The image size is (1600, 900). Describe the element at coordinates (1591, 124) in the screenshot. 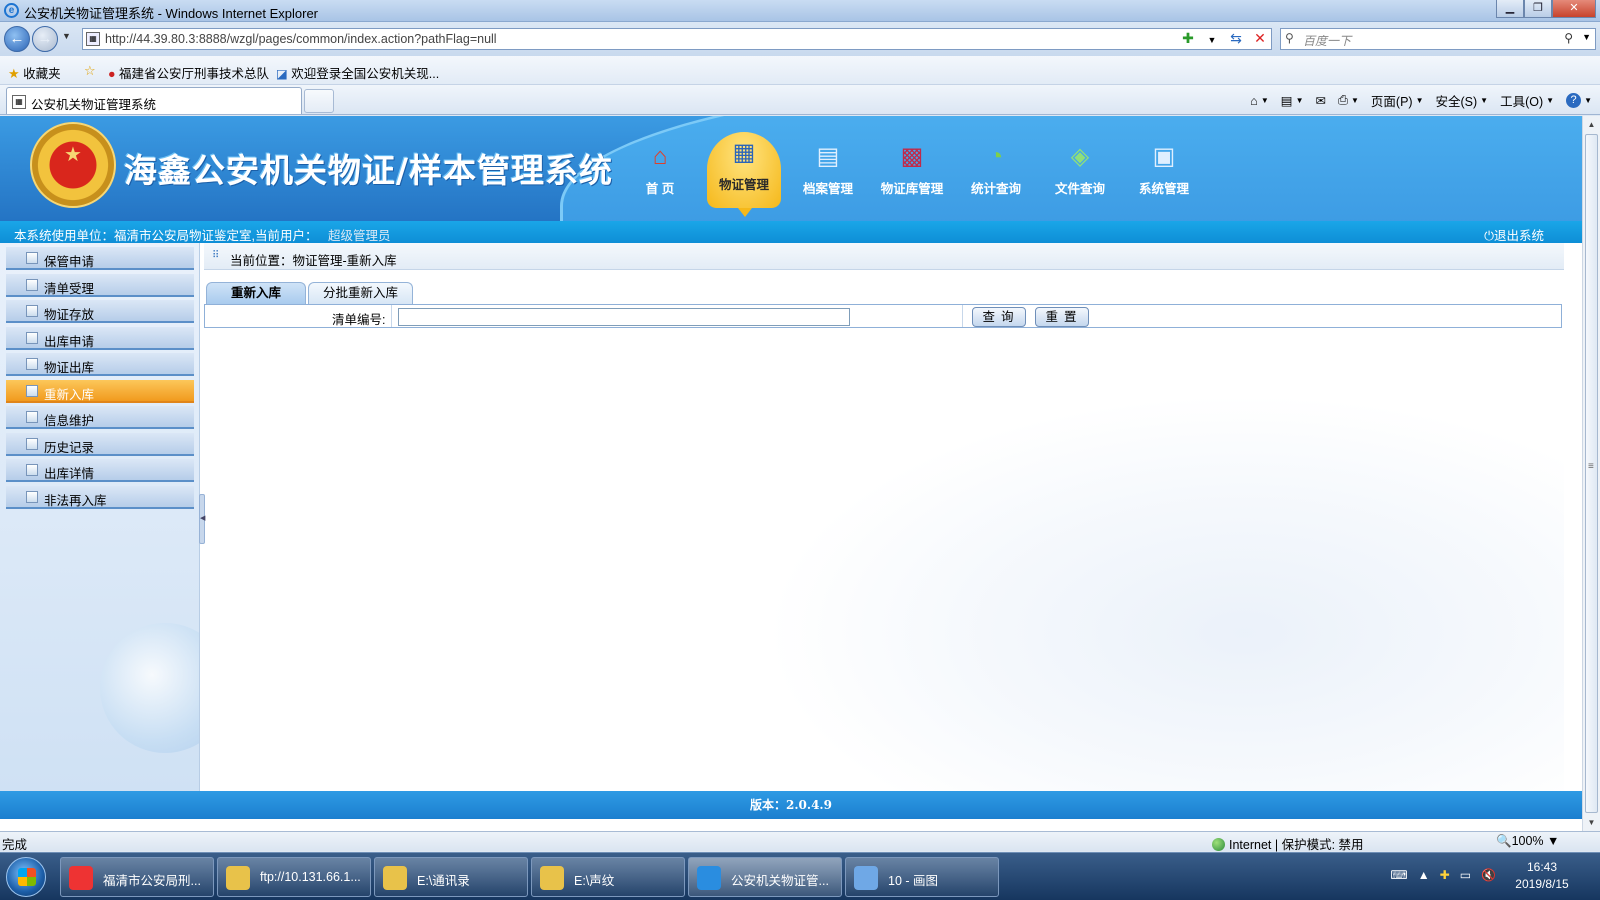

I see `scroll-up-icon: ▲` at that location.